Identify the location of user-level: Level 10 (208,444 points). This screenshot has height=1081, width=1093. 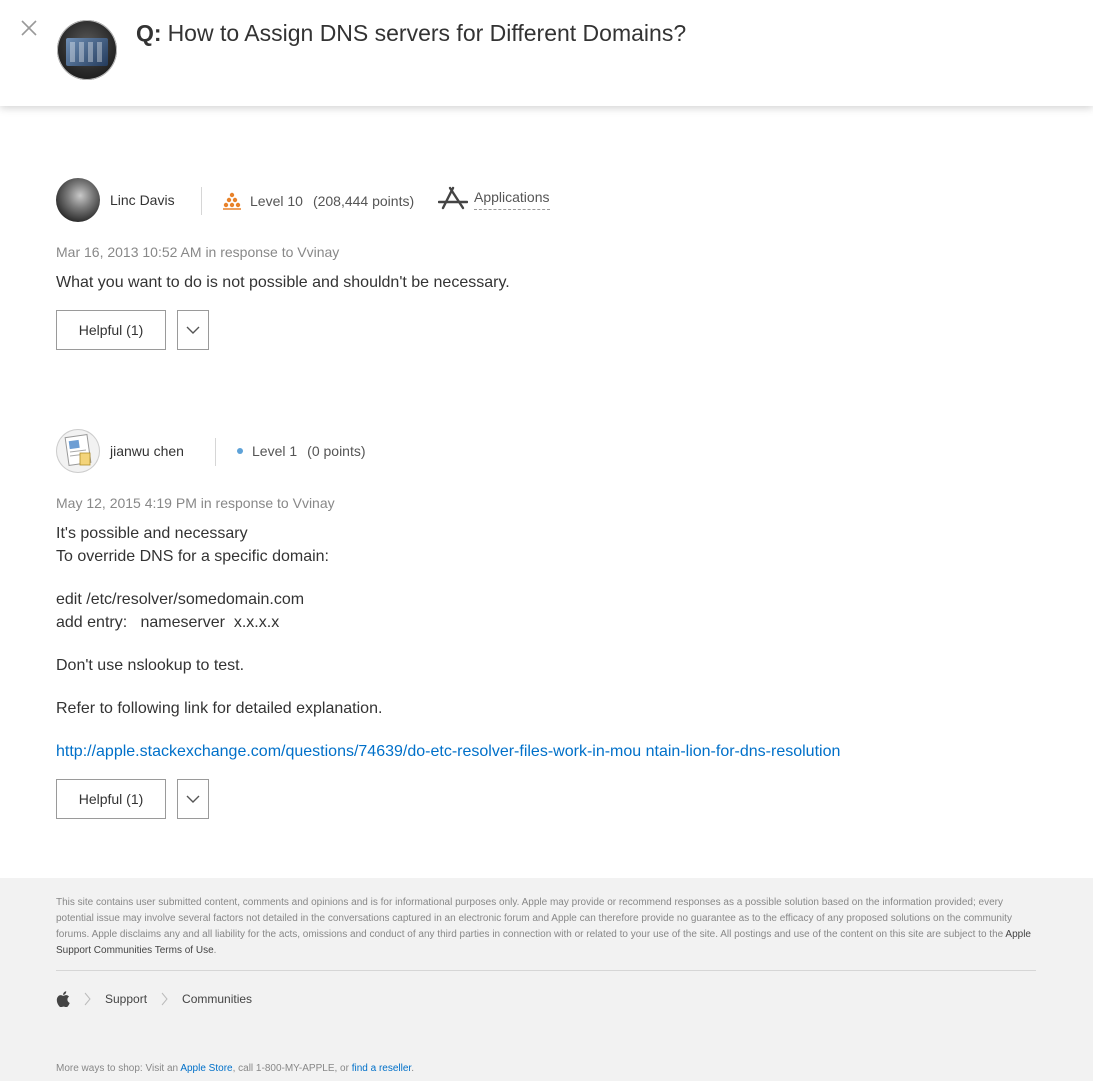
(318, 201).